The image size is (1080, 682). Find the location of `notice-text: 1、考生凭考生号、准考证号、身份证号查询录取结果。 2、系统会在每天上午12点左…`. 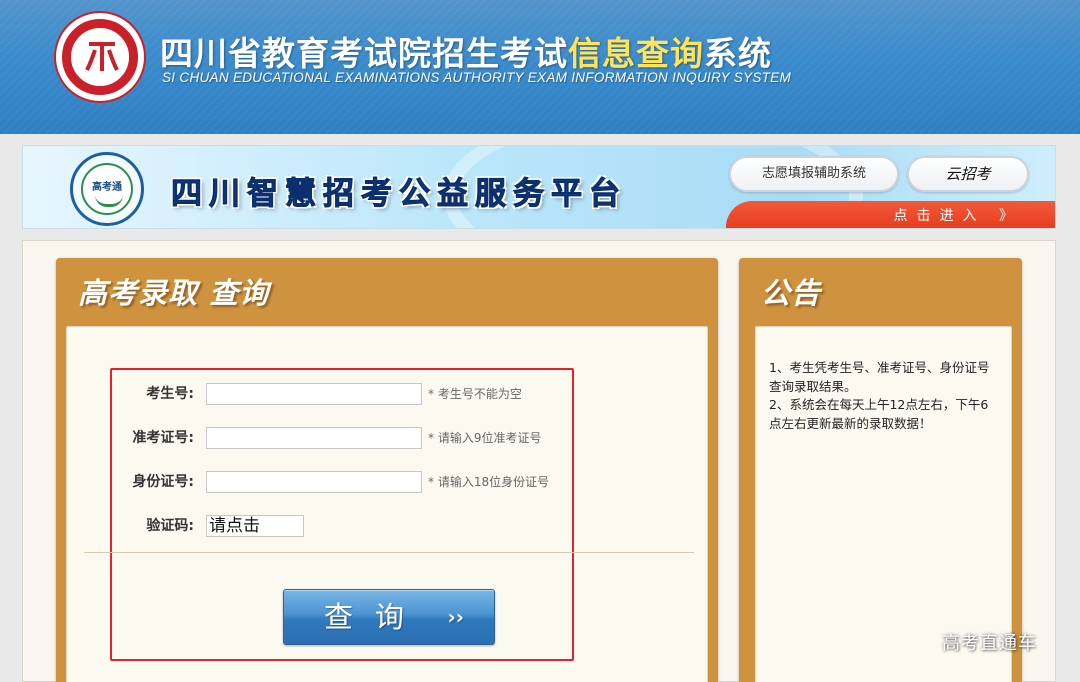

notice-text: 1、考生凭考生号、准考证号、身份证号查询录取结果。 2、系统会在每天上午12点左… is located at coordinates (884, 396).